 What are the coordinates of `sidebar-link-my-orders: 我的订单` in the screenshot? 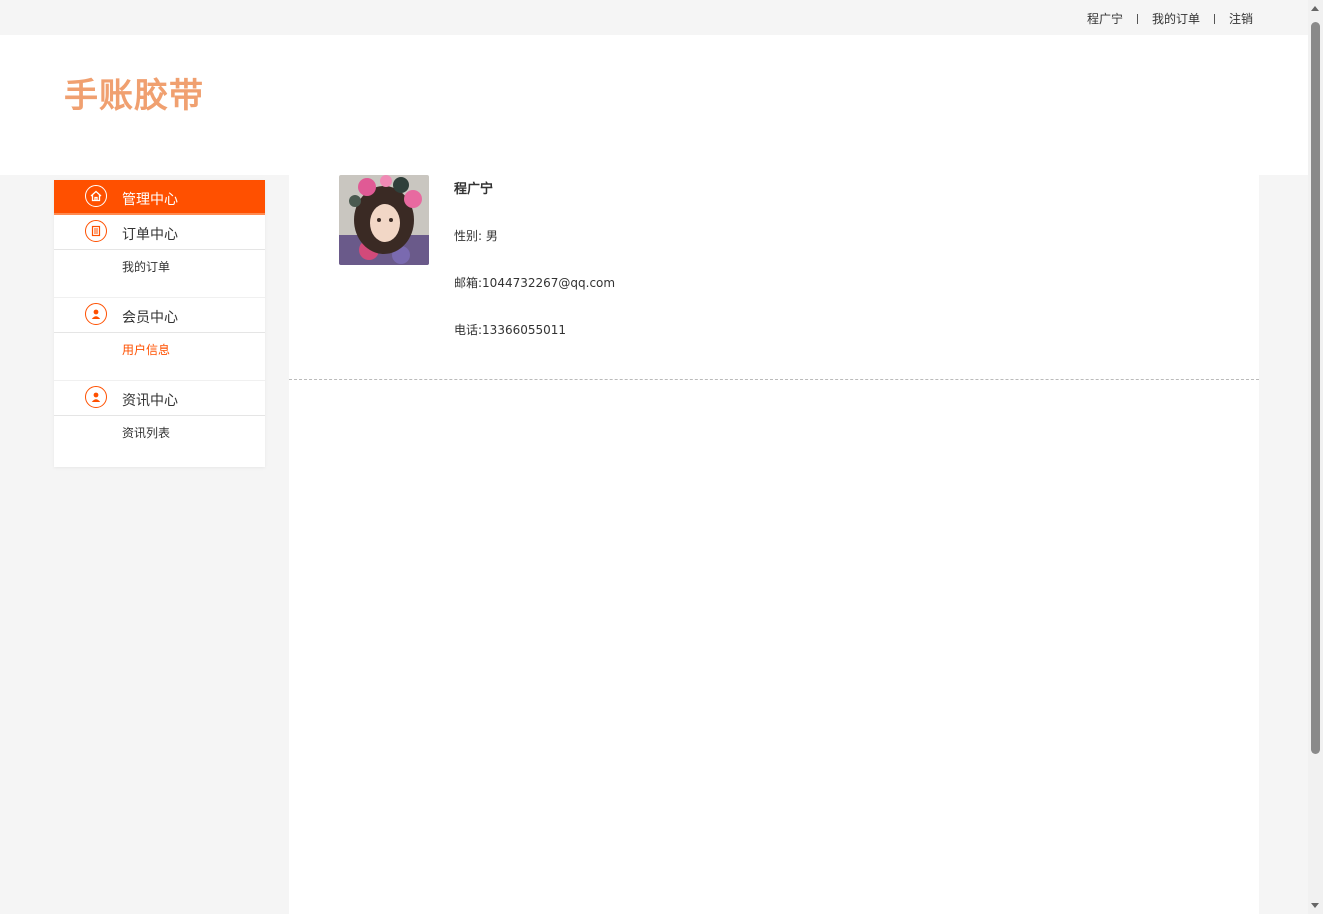 It's located at (146, 266).